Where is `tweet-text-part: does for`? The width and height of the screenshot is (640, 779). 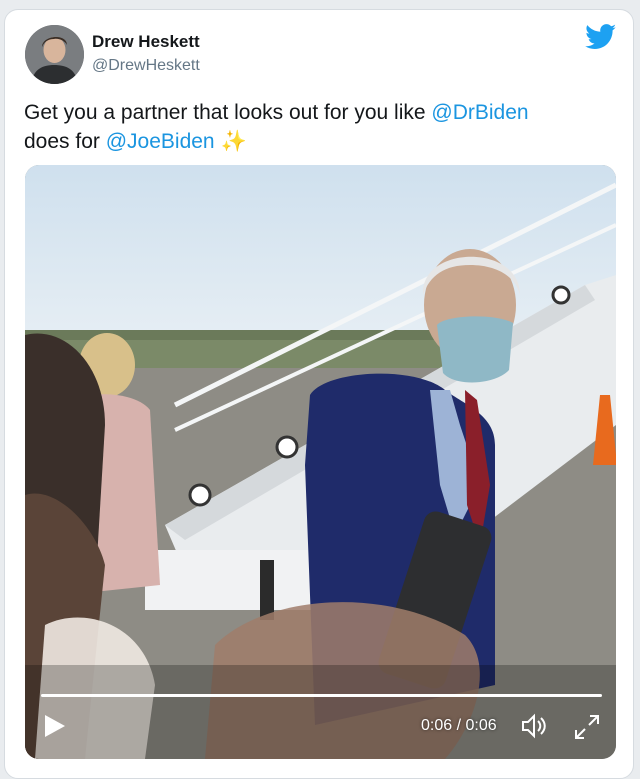 tweet-text-part: does for is located at coordinates (65, 141).